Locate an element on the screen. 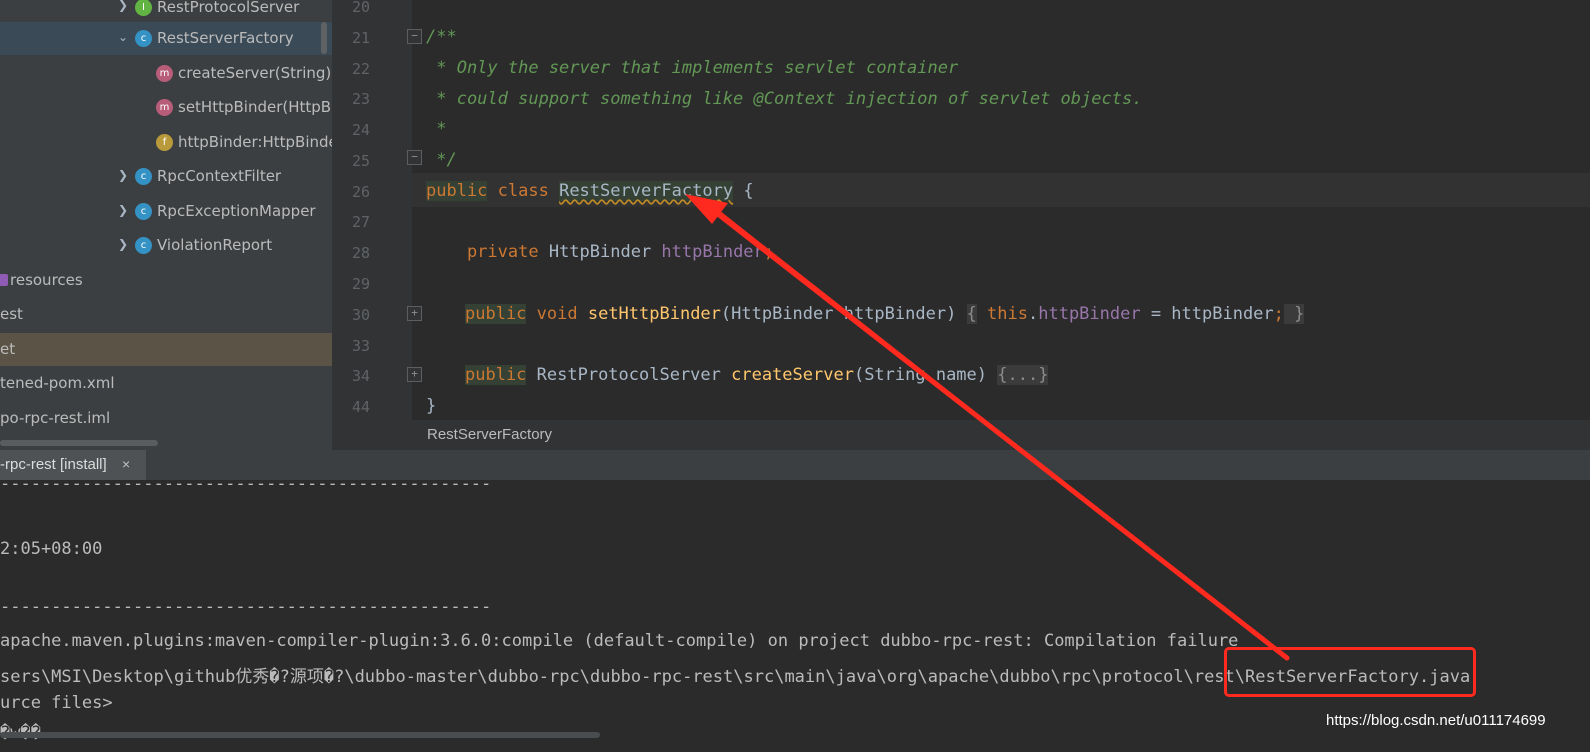 This screenshot has width=1590, height=752. line-number: 29 is located at coordinates (360, 284).